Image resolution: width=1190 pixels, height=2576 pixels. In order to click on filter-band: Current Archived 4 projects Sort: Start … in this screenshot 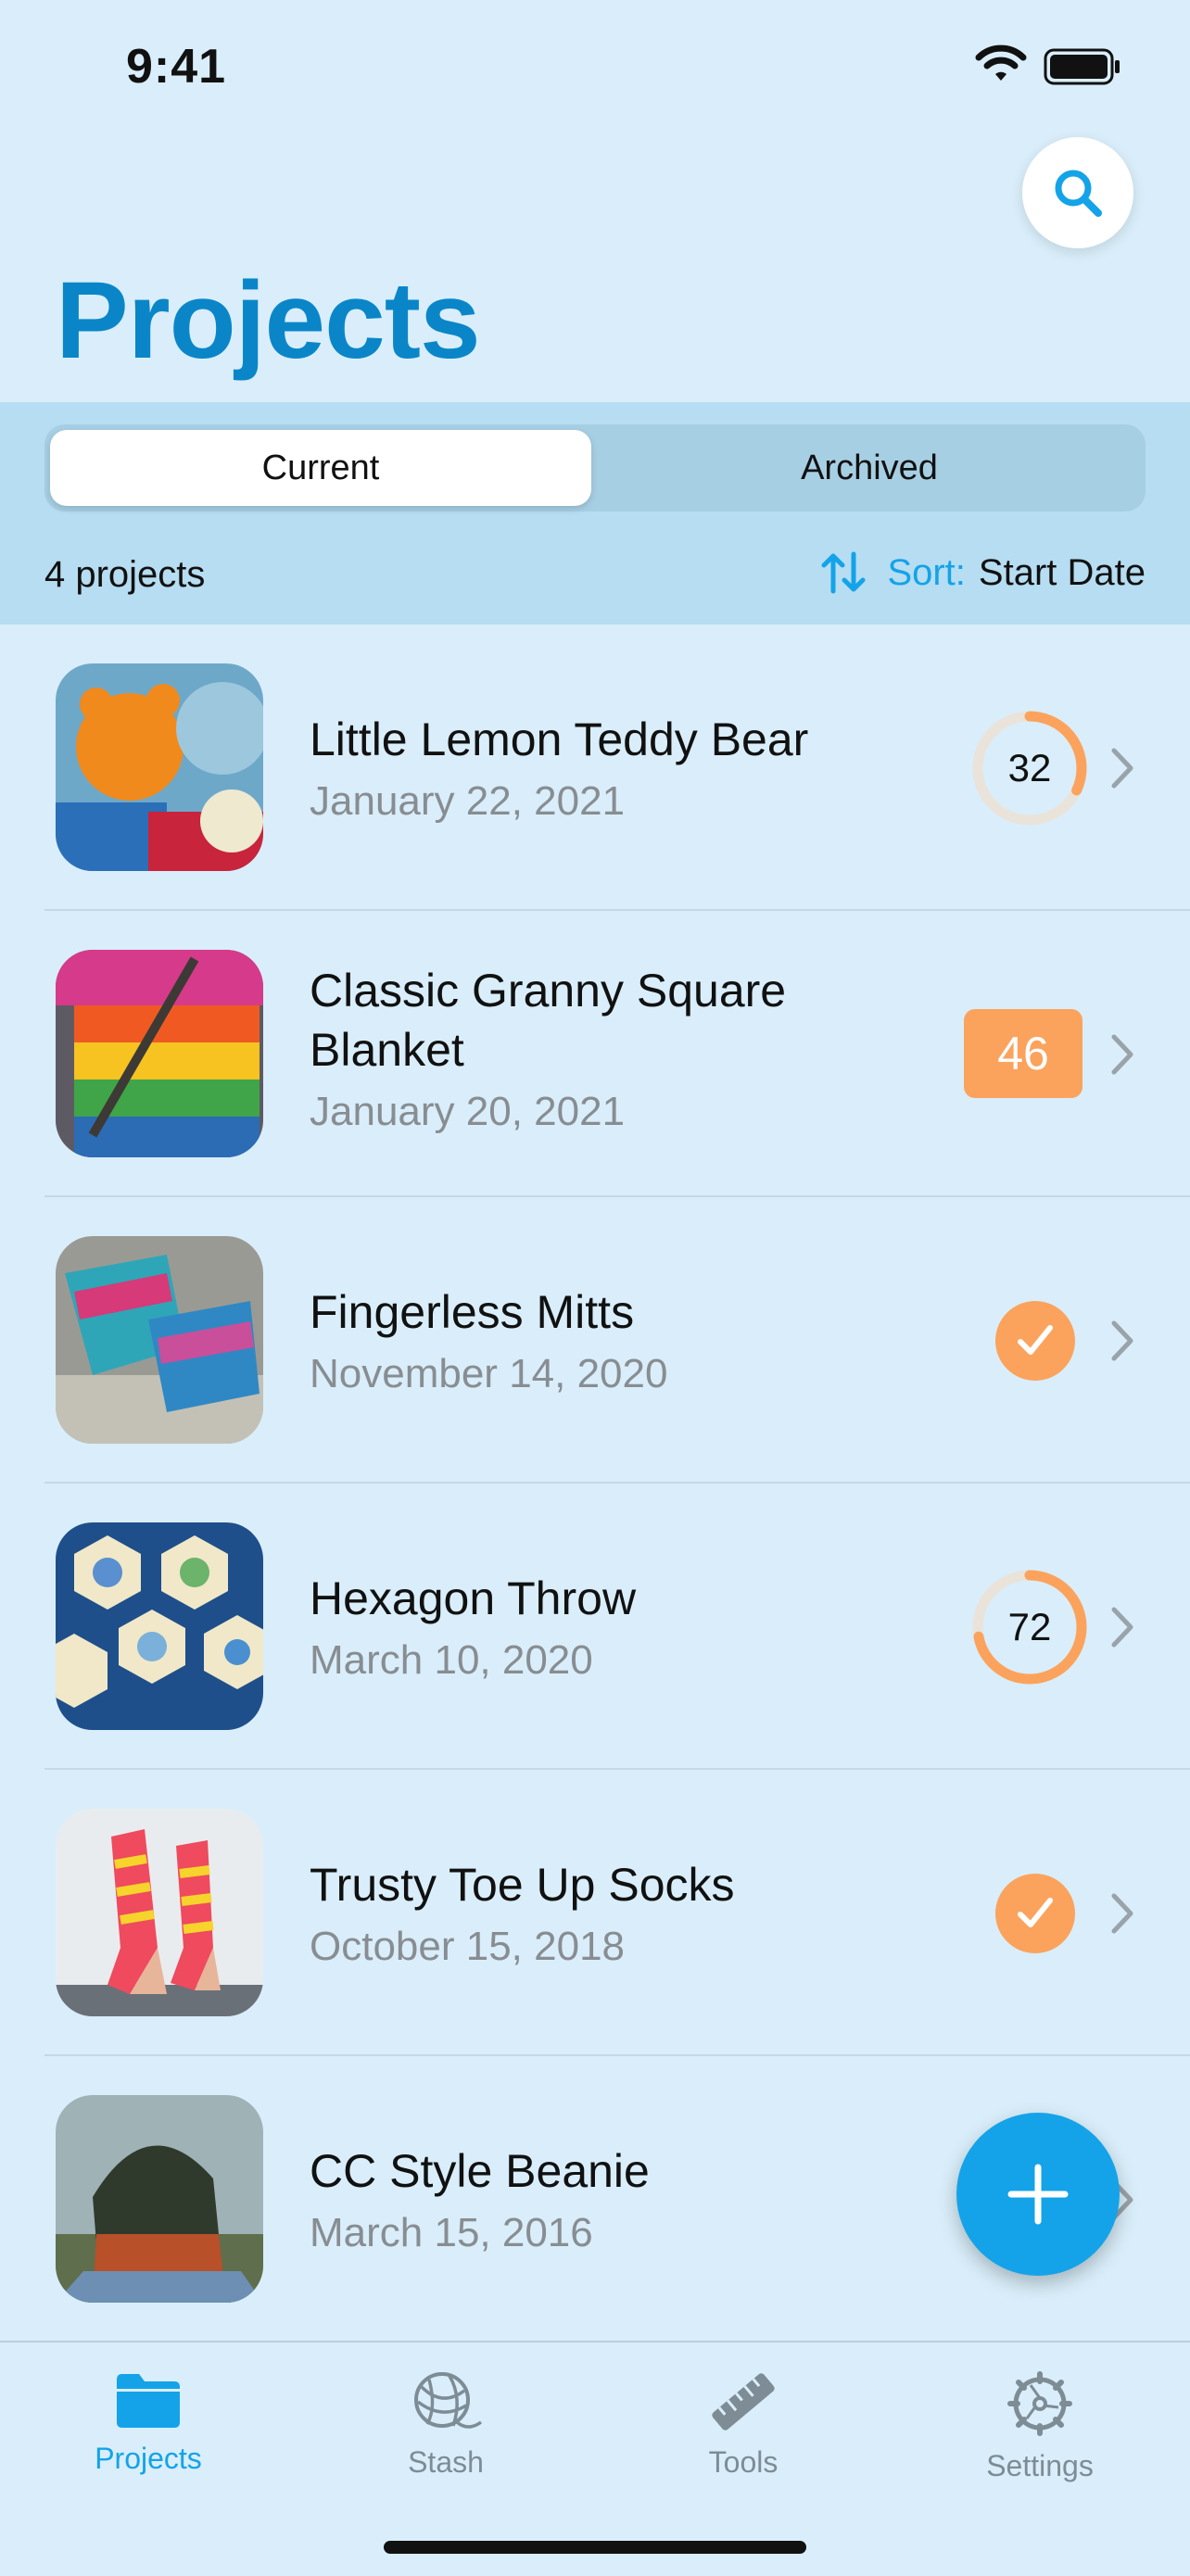, I will do `click(595, 514)`.